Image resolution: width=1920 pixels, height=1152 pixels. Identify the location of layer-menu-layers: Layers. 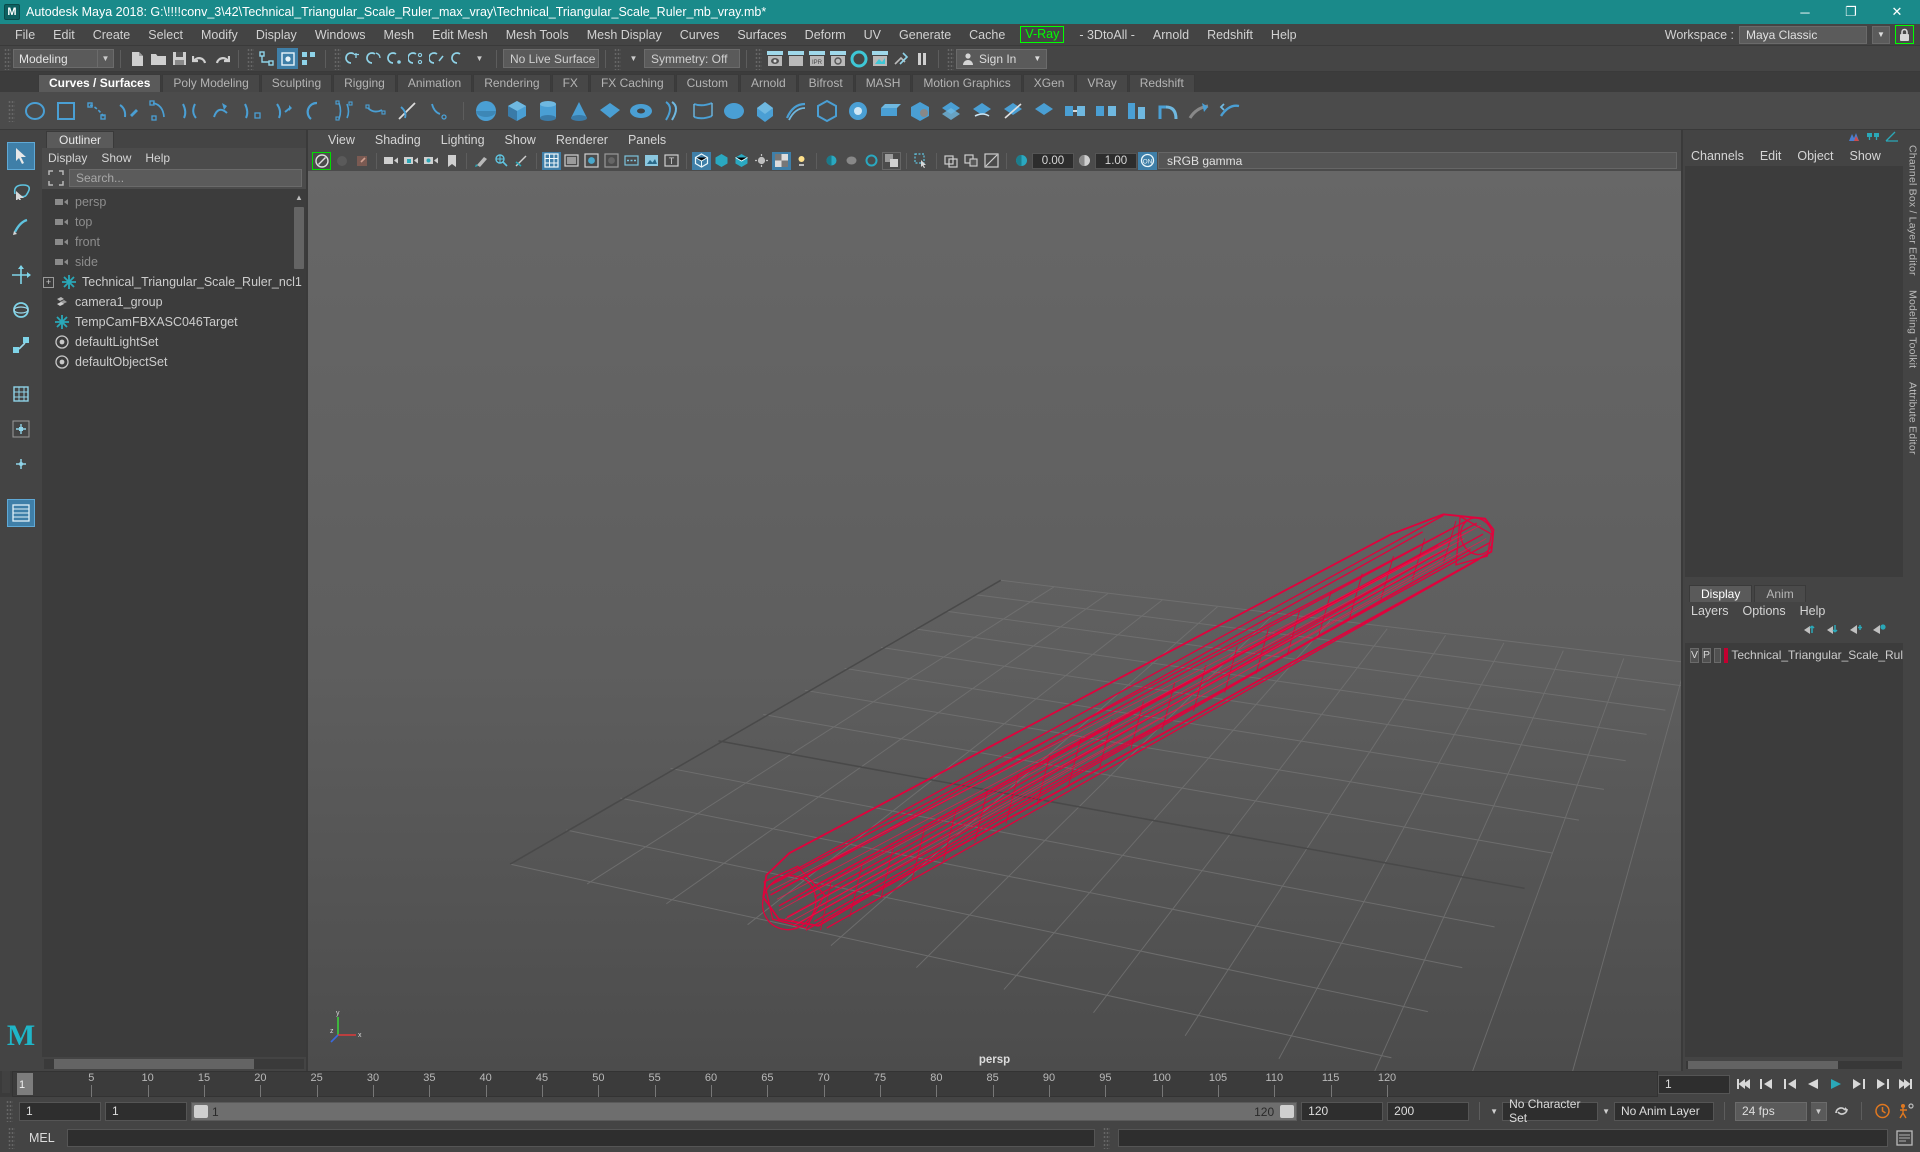
(1710, 611).